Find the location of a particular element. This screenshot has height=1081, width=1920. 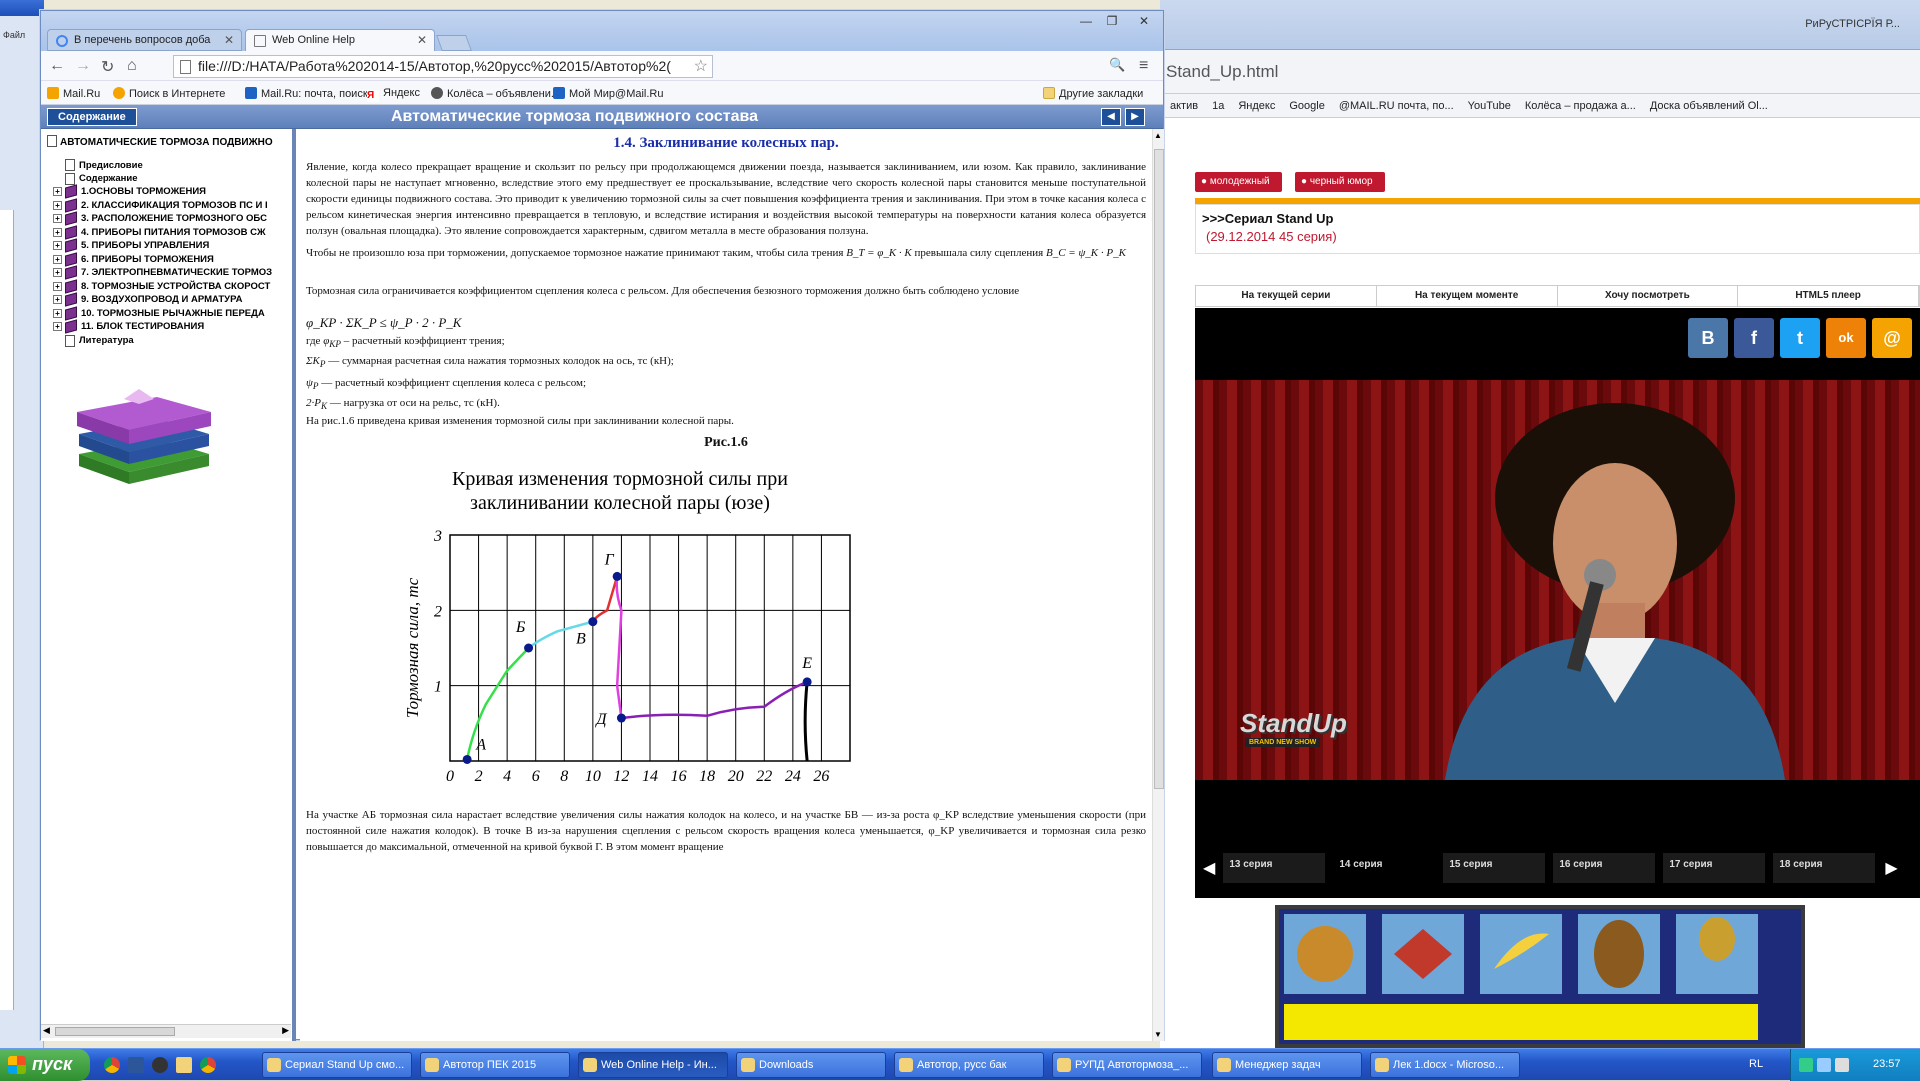

toc-scroll-thumb is located at coordinates (115, 1031).